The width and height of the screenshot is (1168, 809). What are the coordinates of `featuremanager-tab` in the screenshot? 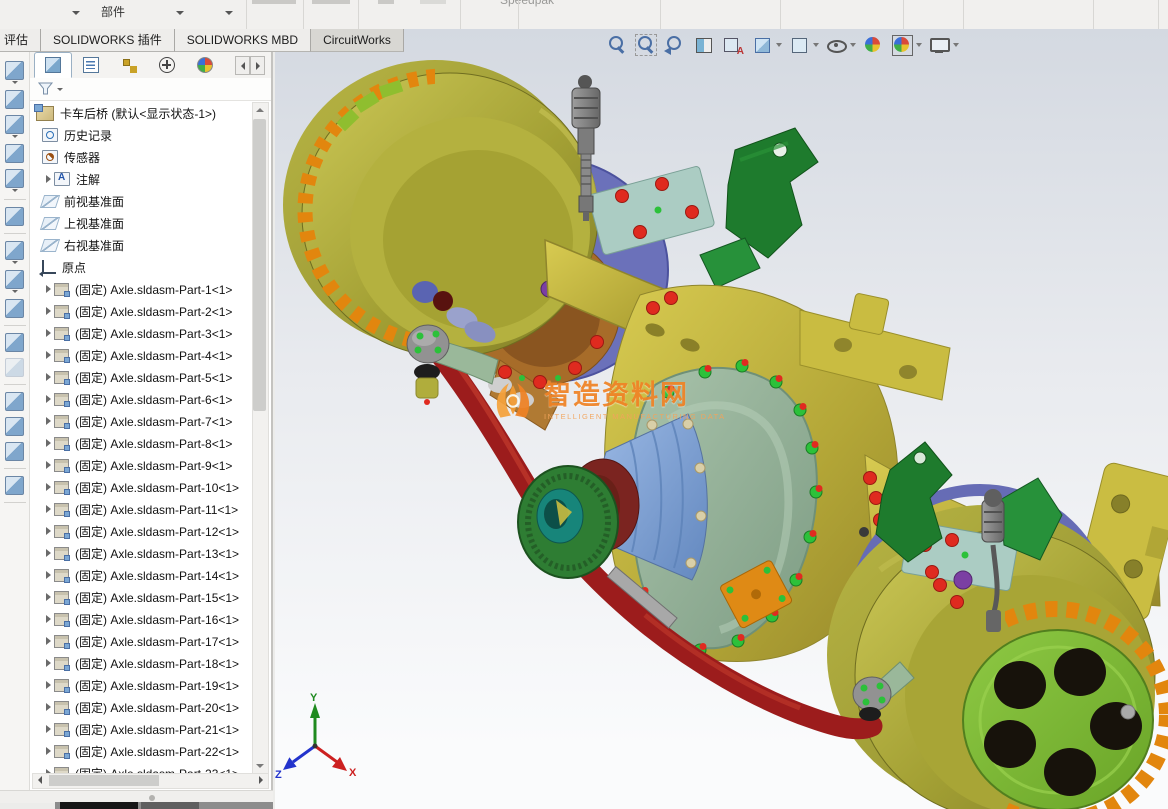 It's located at (53, 65).